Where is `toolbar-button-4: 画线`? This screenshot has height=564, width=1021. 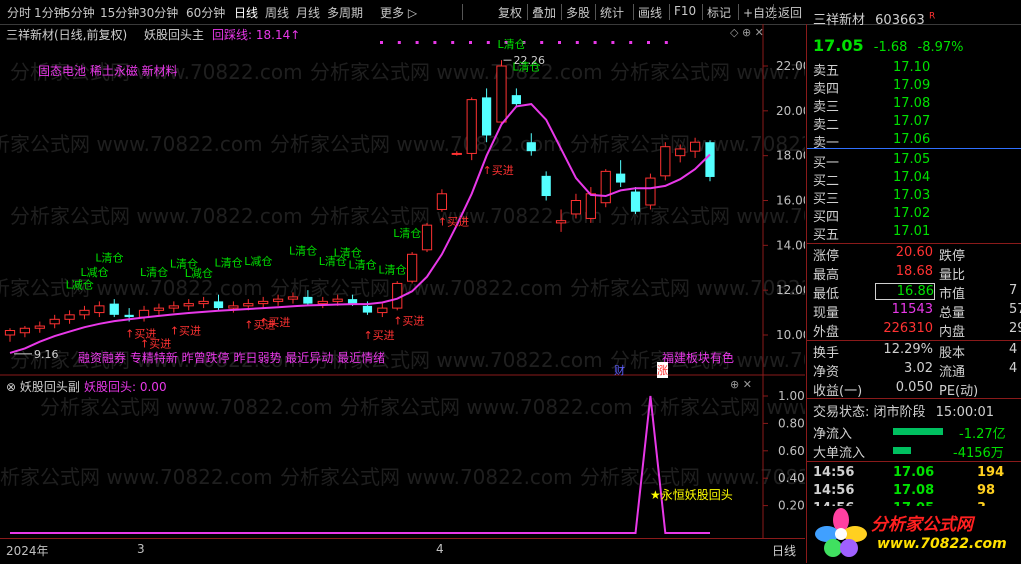
toolbar-button-4: 画线 is located at coordinates (650, 12).